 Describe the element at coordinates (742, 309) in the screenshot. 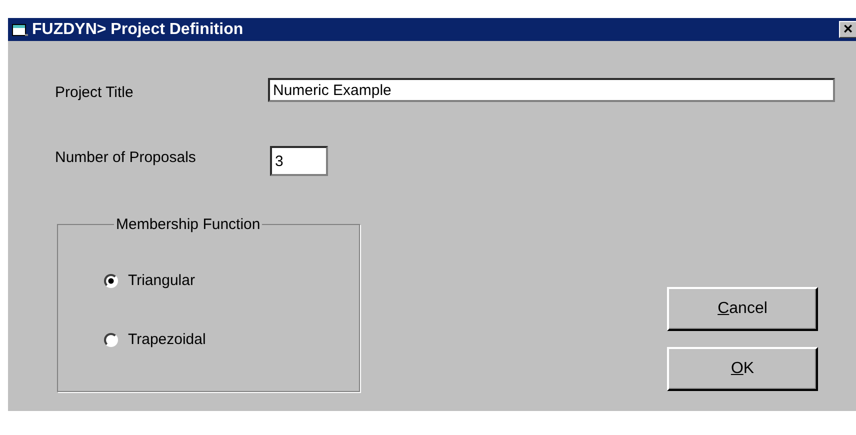

I see `dialog-button: Cancel` at that location.